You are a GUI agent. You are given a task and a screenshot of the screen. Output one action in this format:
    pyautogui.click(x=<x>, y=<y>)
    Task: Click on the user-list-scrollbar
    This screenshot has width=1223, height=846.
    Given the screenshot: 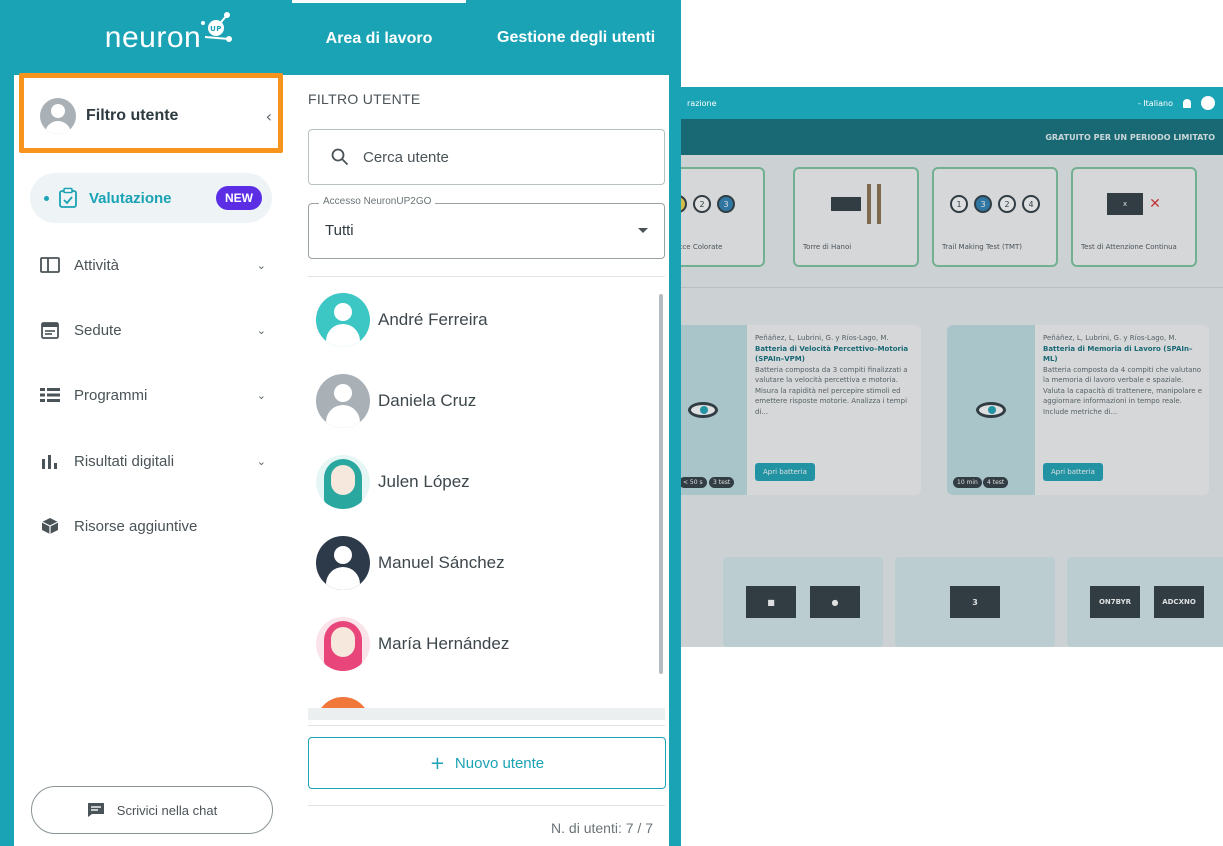 What is the action you would take?
    pyautogui.click(x=661, y=484)
    